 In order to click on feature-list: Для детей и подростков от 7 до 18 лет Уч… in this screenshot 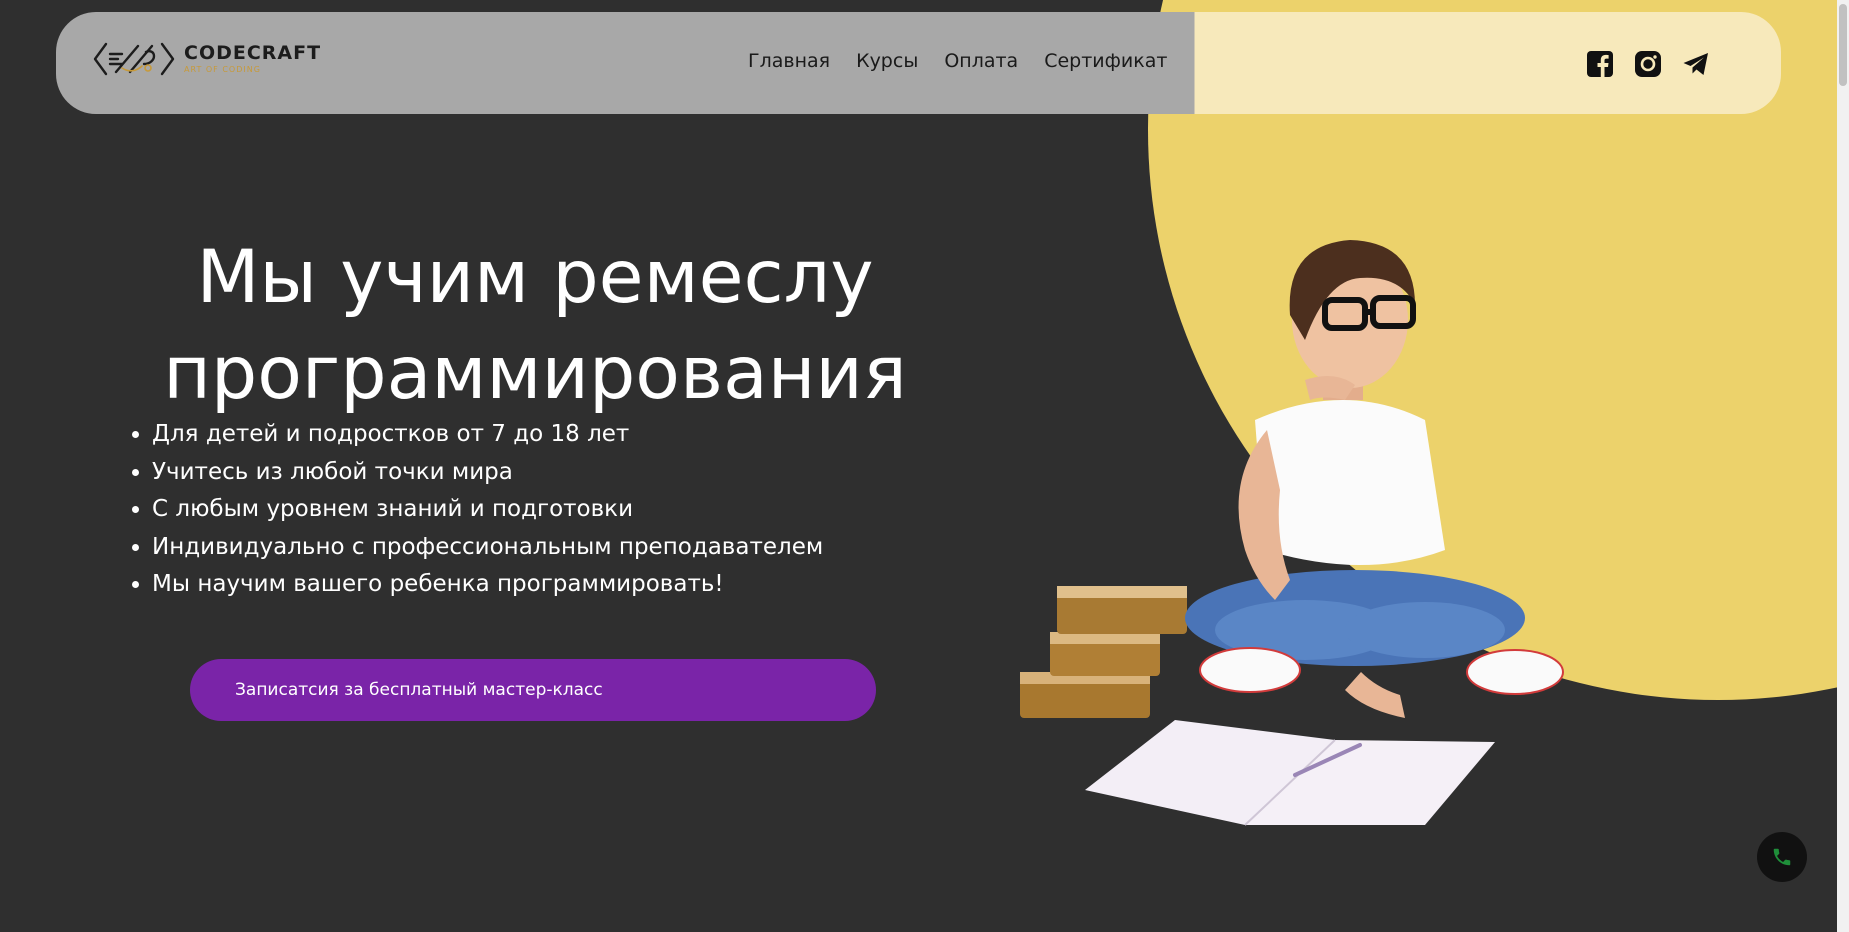, I will do `click(475, 510)`.